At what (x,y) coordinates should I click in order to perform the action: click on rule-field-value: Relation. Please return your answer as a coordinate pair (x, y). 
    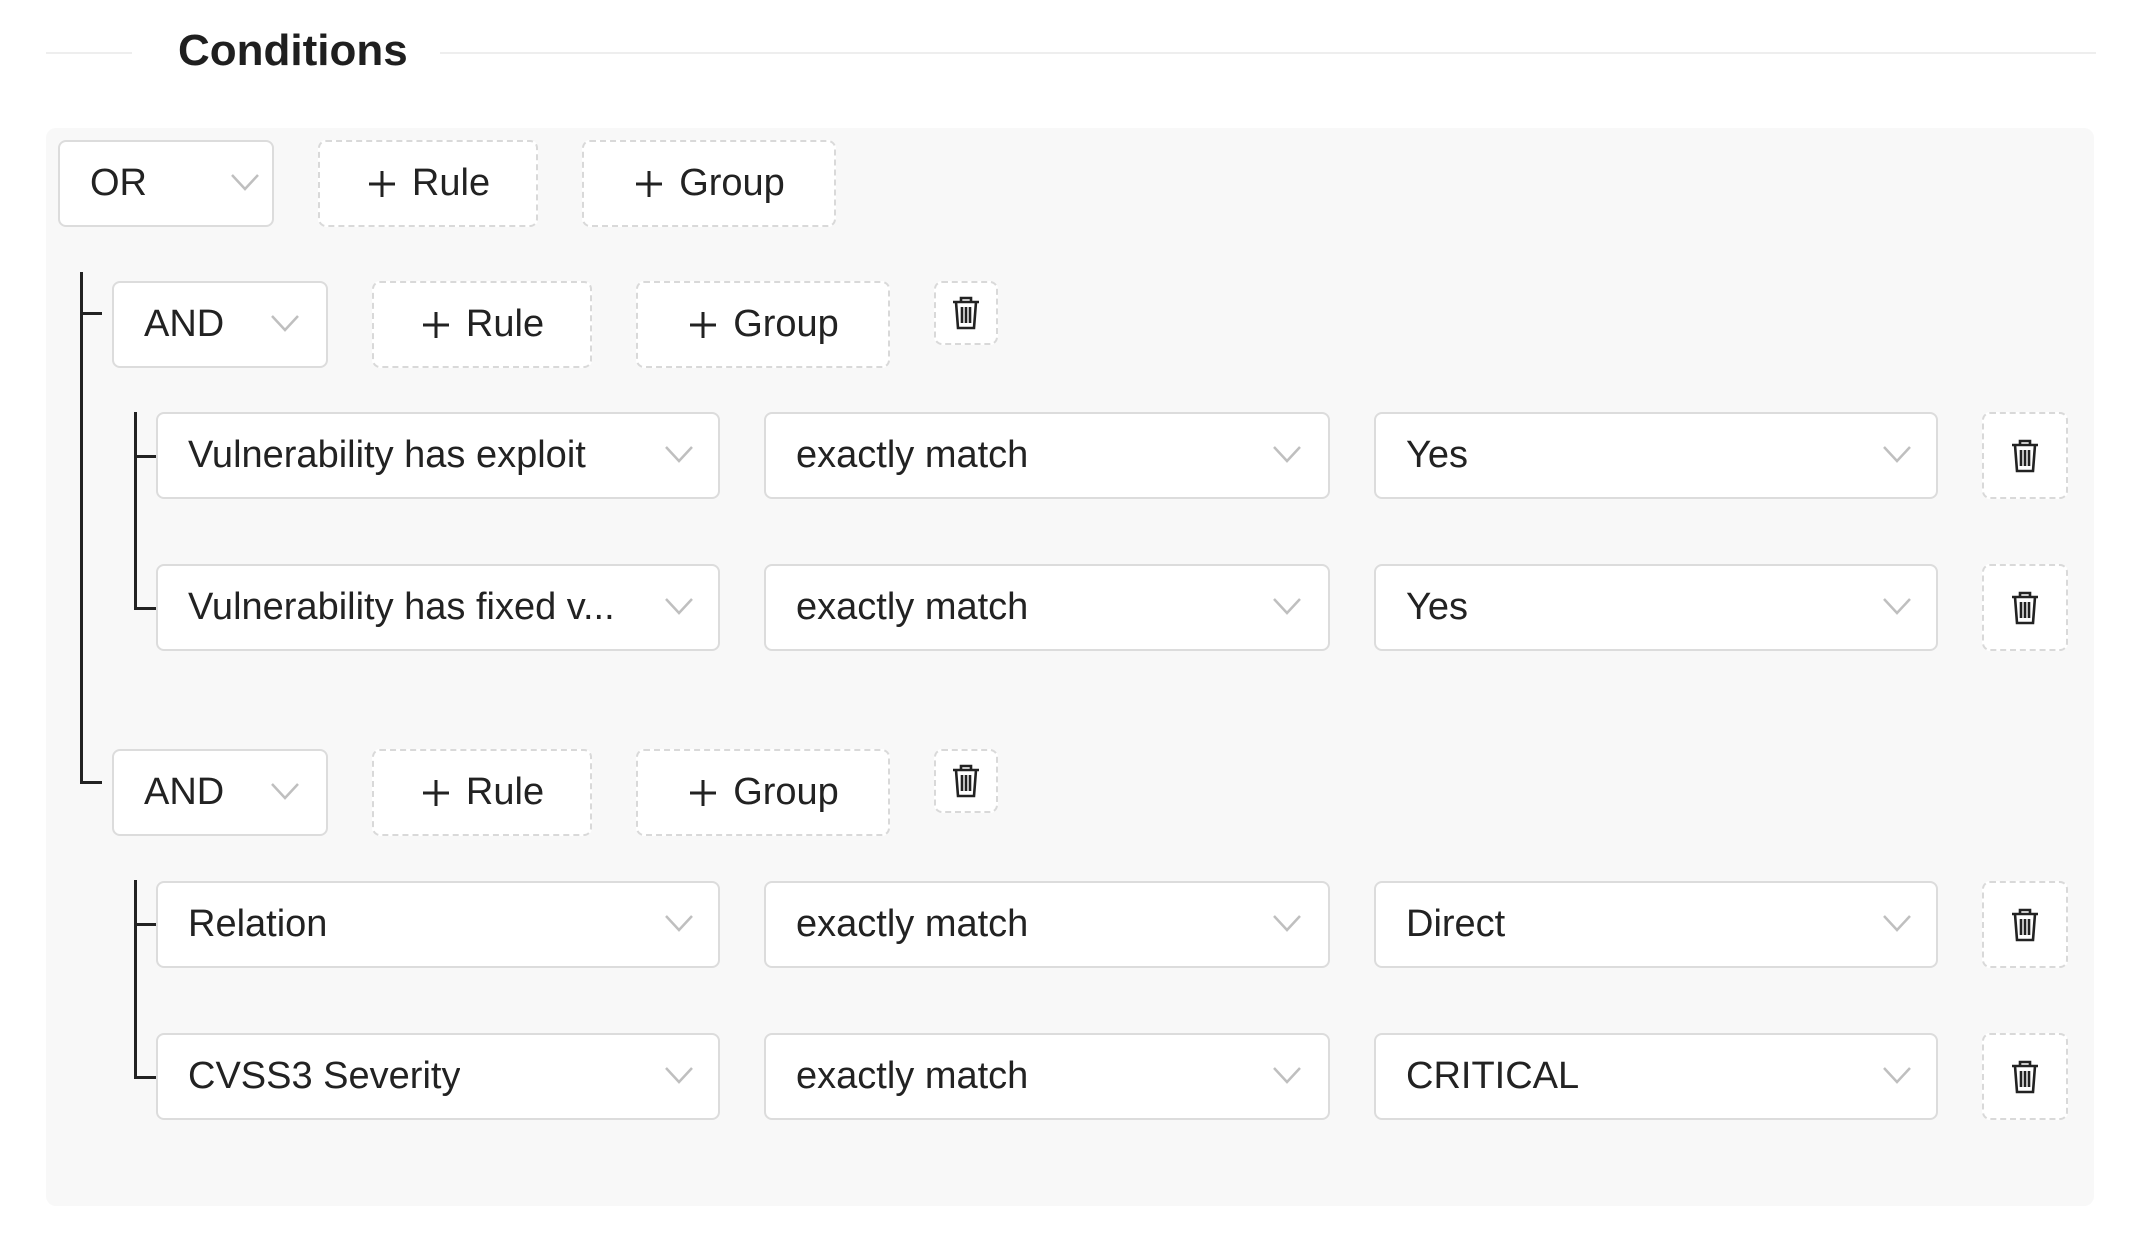
    Looking at the image, I should click on (258, 924).